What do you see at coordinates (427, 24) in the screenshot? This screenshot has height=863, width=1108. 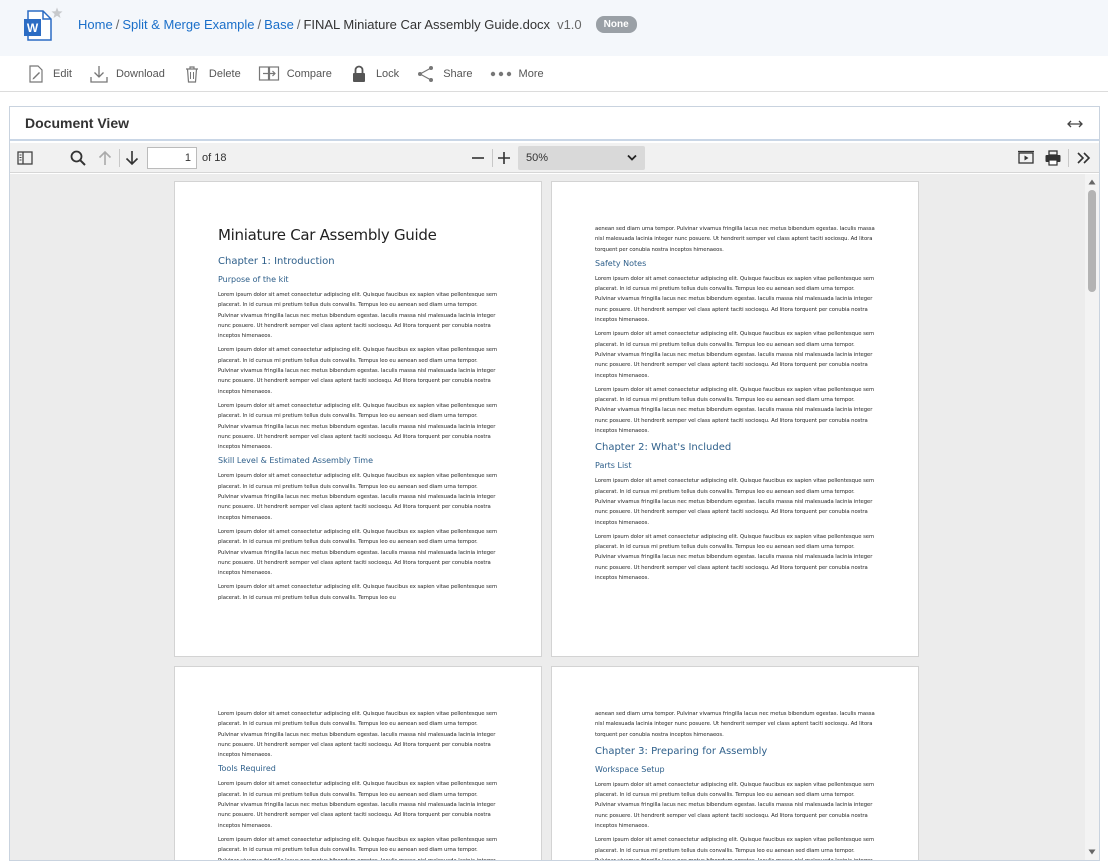 I see `file-name: FINAL Miniature Car Assembly Guide.docx` at bounding box center [427, 24].